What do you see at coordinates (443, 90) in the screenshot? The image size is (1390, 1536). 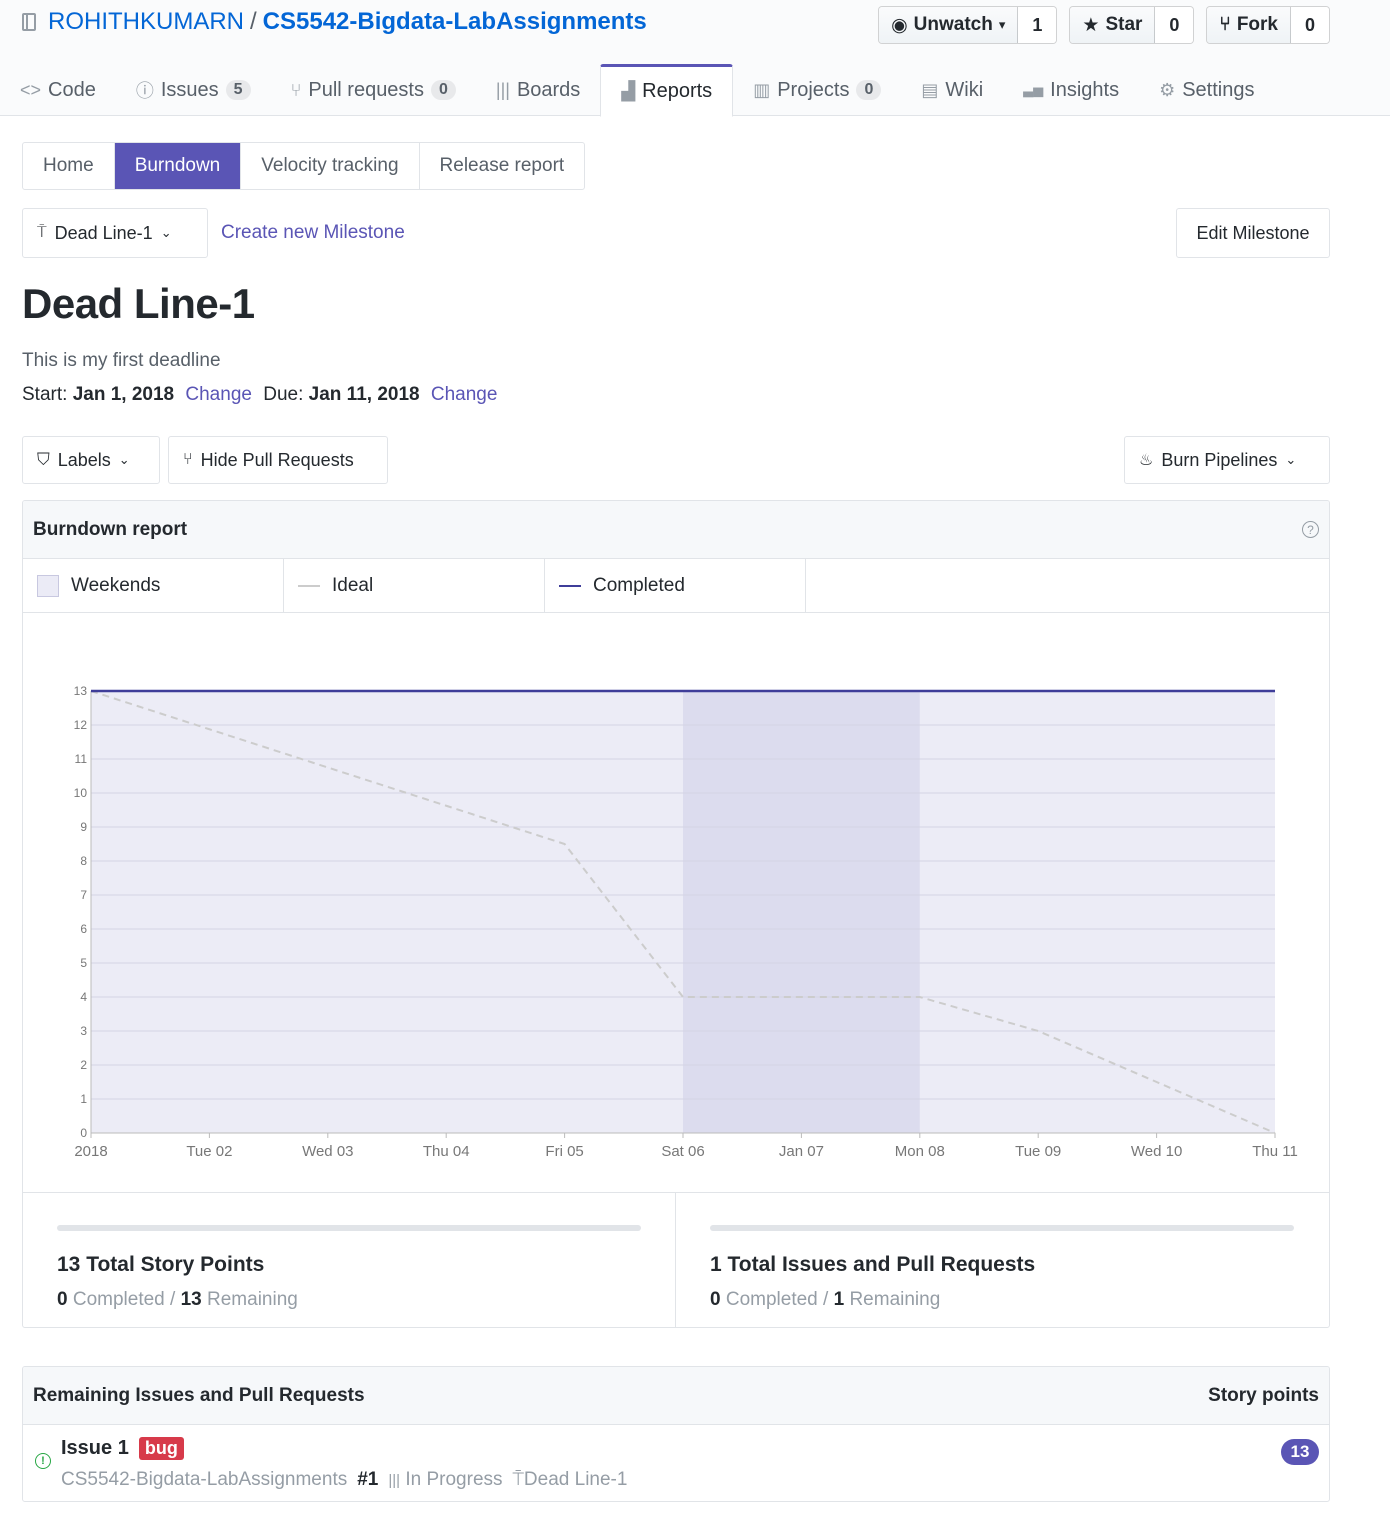 I see `pull-requests-counter: 0` at bounding box center [443, 90].